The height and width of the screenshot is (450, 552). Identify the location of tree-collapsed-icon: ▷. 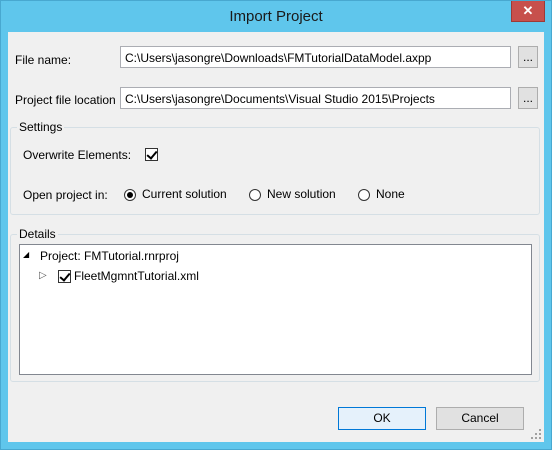
(43, 275).